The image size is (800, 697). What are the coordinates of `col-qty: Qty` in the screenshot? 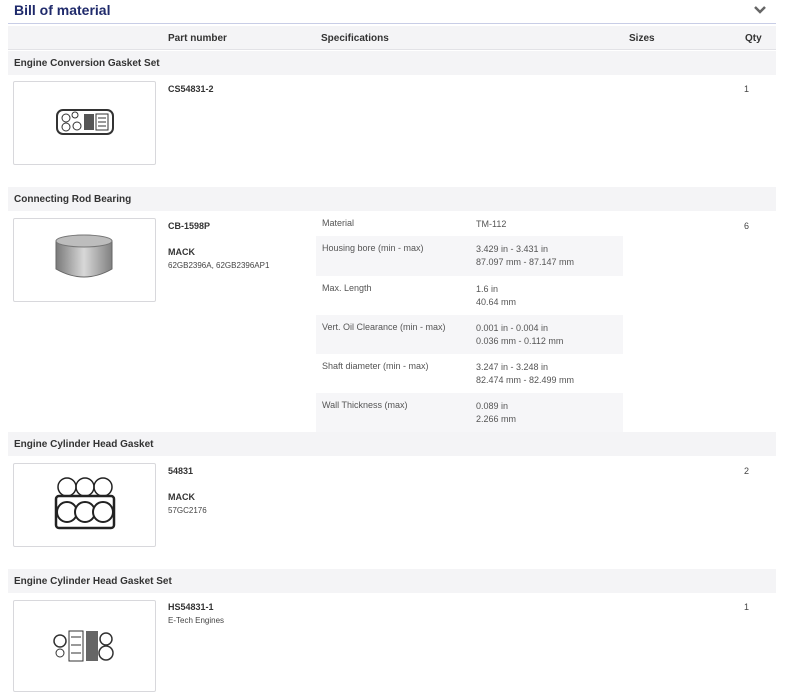 It's located at (753, 38).